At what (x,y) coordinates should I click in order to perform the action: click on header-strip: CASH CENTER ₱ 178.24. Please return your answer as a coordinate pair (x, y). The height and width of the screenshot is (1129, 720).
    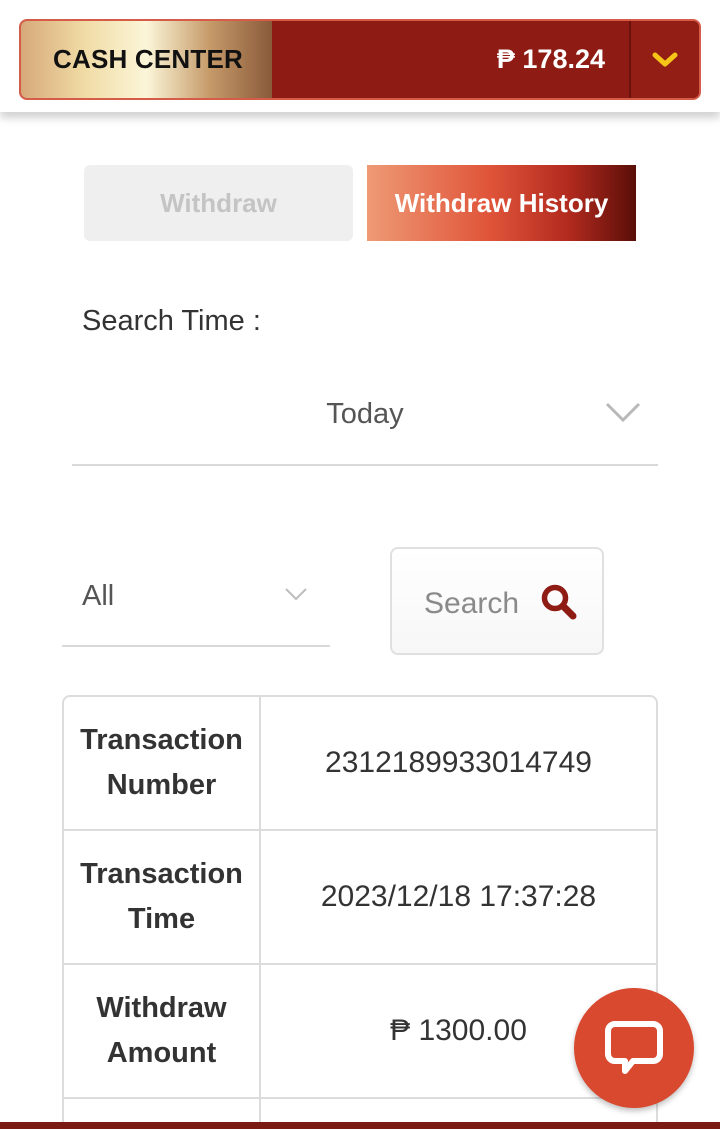
    Looking at the image, I should click on (360, 56).